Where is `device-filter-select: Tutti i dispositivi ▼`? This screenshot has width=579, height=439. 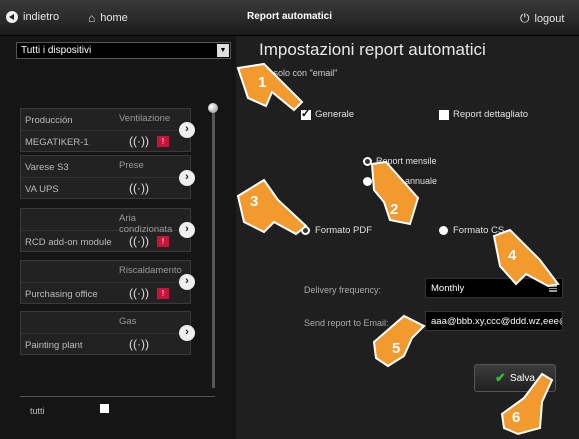
device-filter-select: Tutti i dispositivi ▼ is located at coordinates (123, 50).